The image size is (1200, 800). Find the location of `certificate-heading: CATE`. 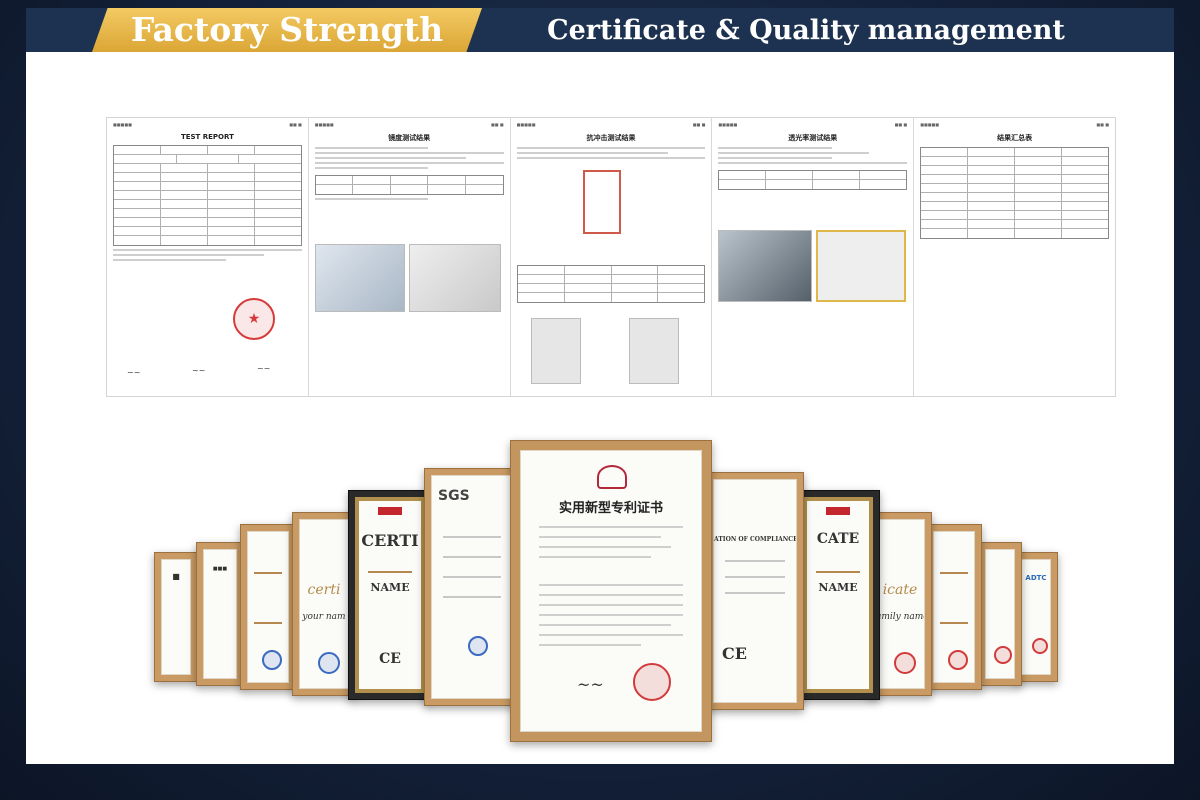

certificate-heading: CATE is located at coordinates (838, 539).